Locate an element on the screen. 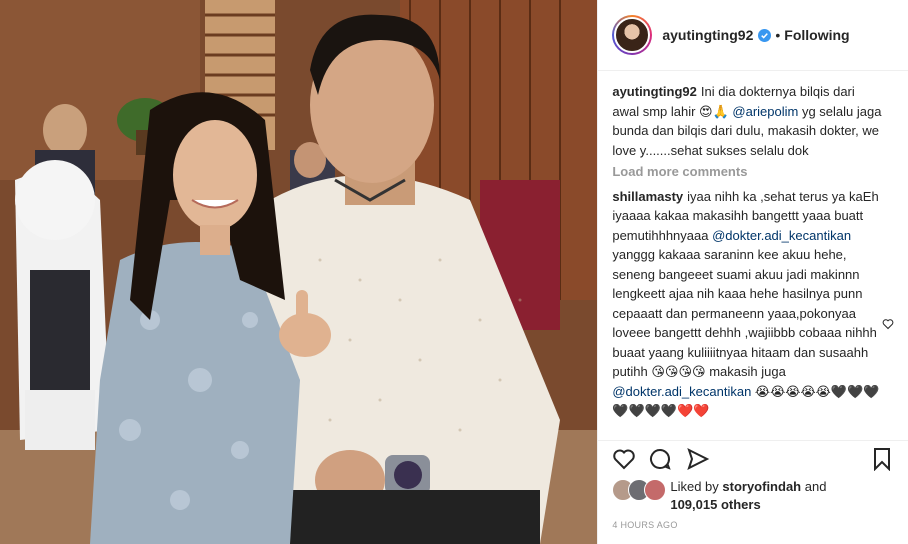  comment-username: shillamasty is located at coordinates (647, 196).